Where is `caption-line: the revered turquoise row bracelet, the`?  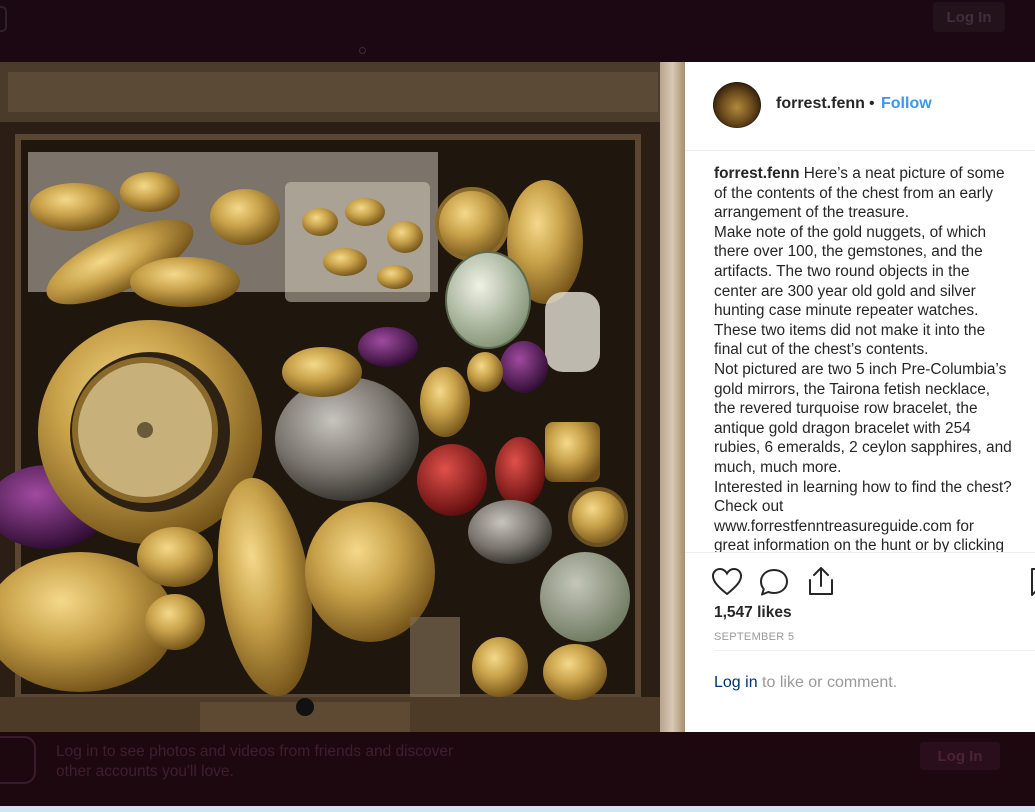
caption-line: the revered turquoise row bracelet, the is located at coordinates (846, 409).